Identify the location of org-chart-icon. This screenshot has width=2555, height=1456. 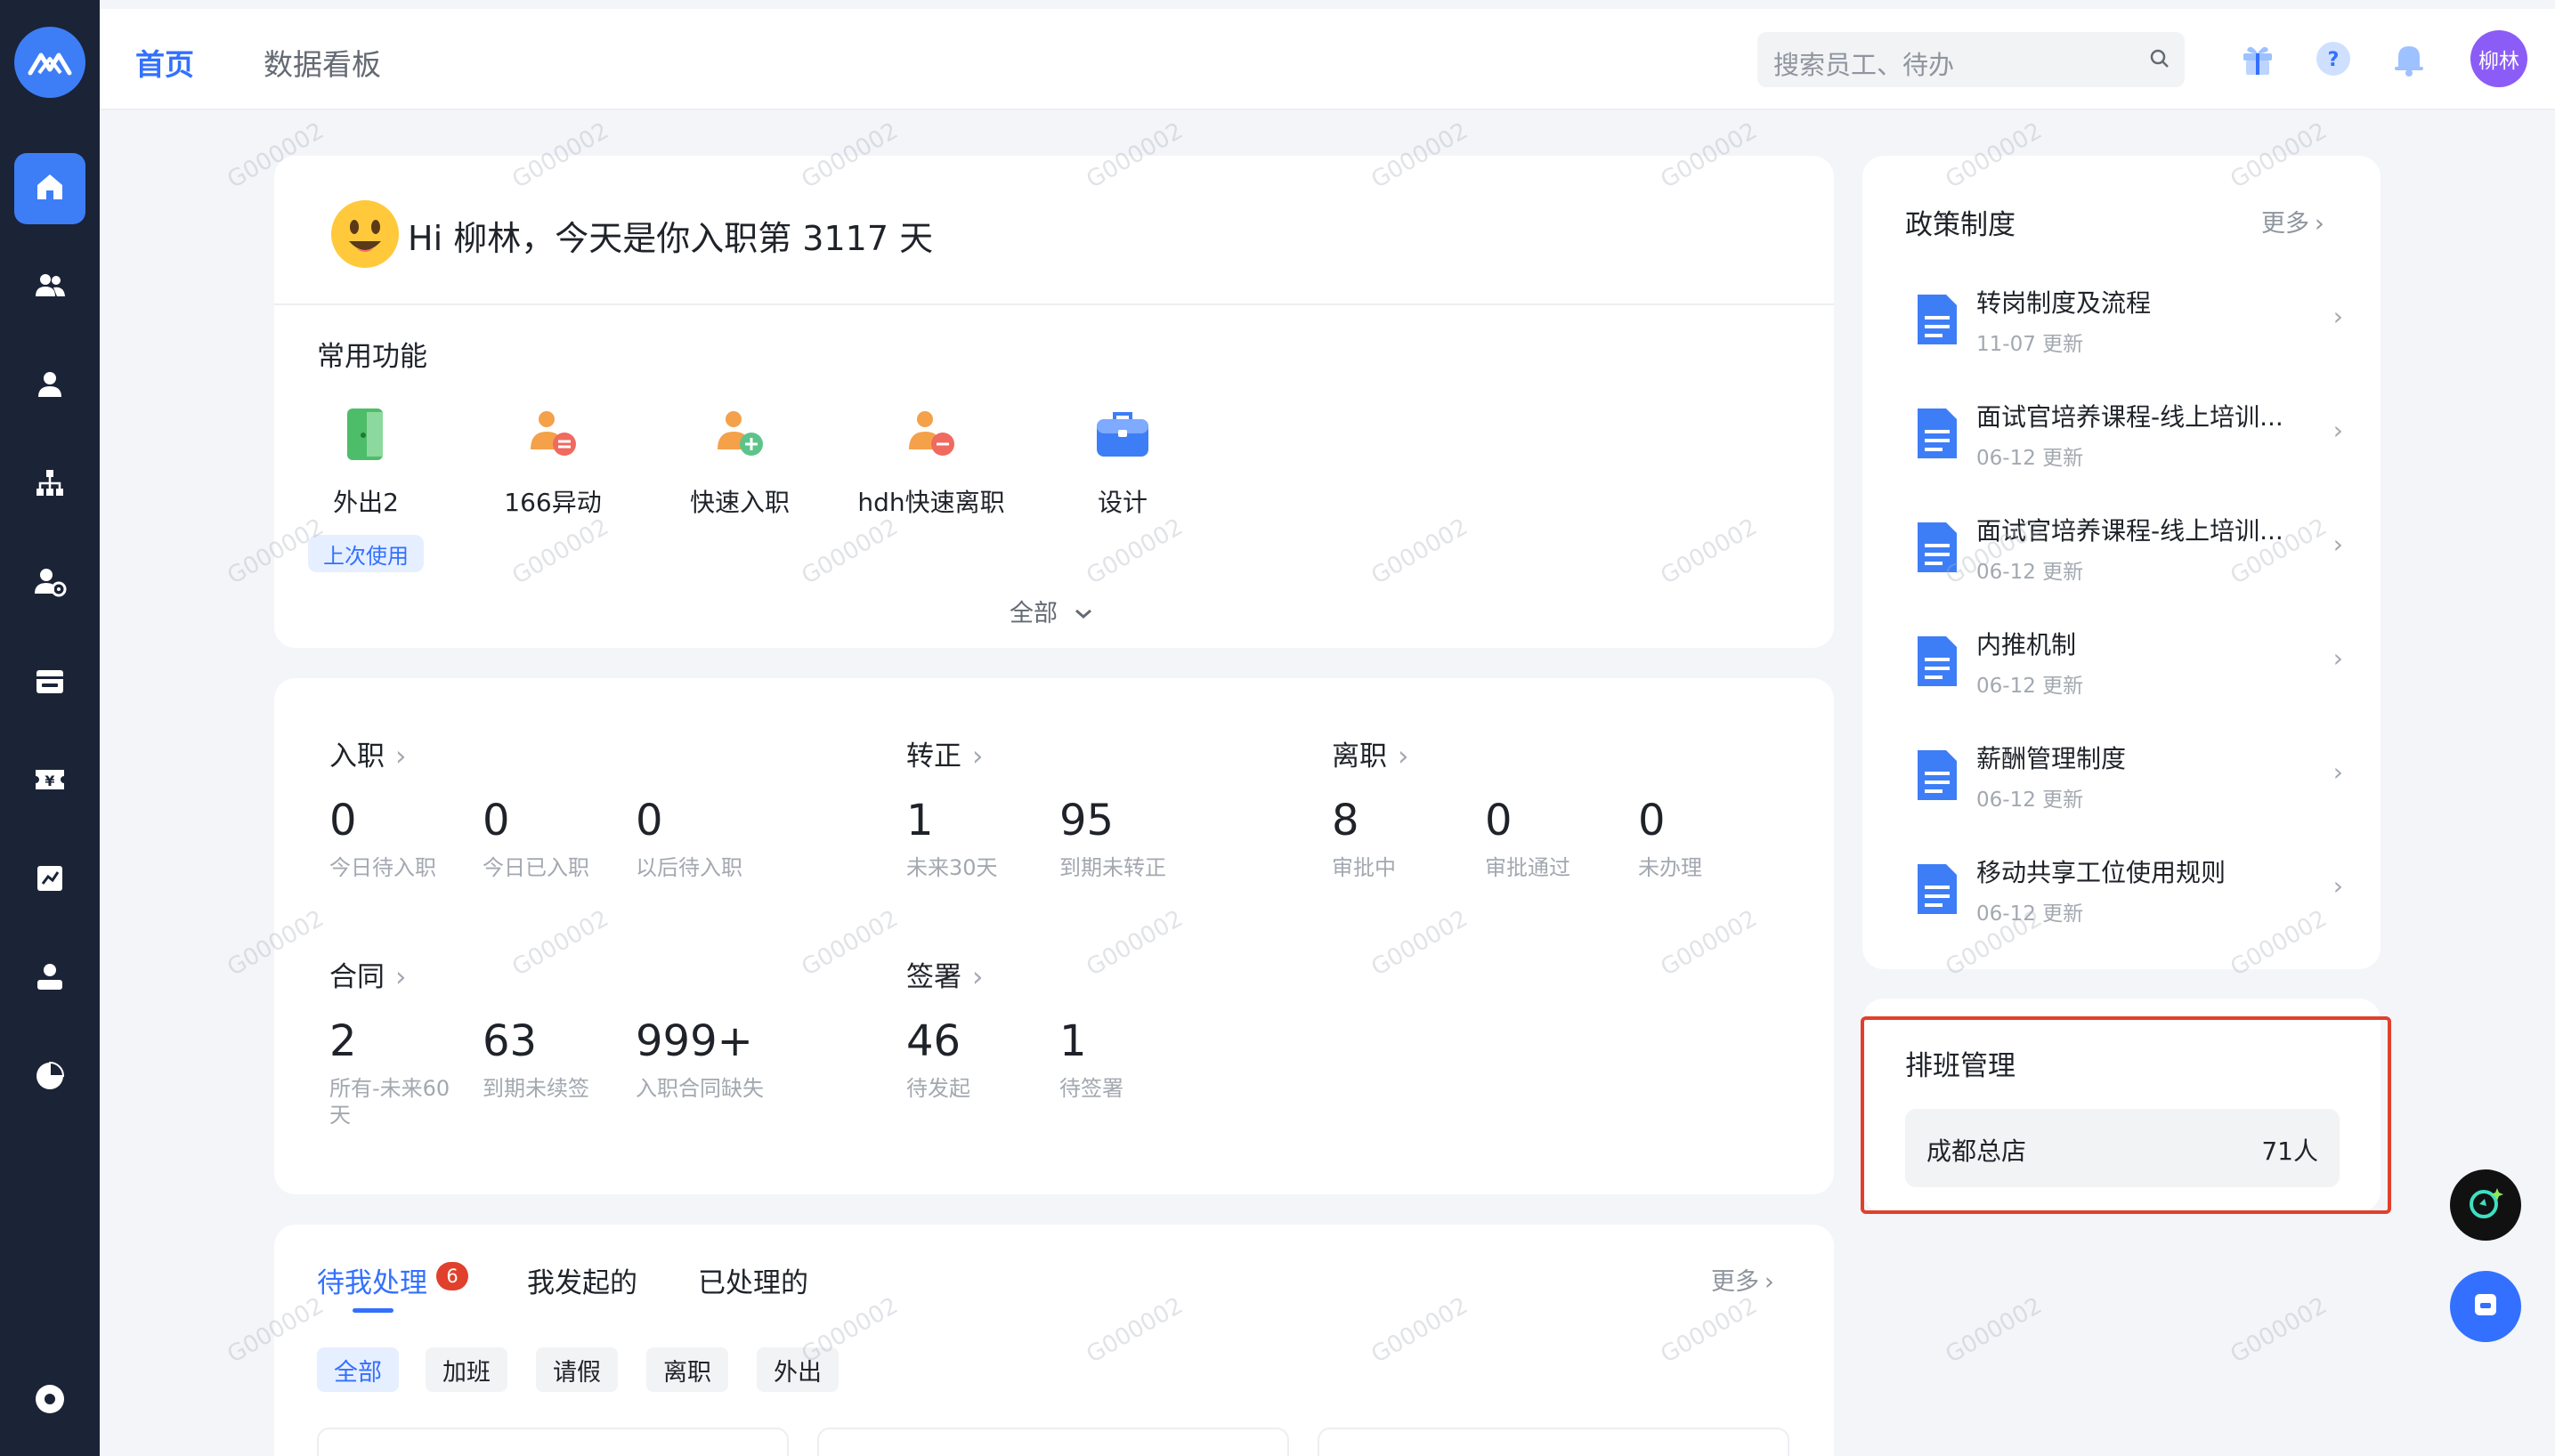
(50, 485).